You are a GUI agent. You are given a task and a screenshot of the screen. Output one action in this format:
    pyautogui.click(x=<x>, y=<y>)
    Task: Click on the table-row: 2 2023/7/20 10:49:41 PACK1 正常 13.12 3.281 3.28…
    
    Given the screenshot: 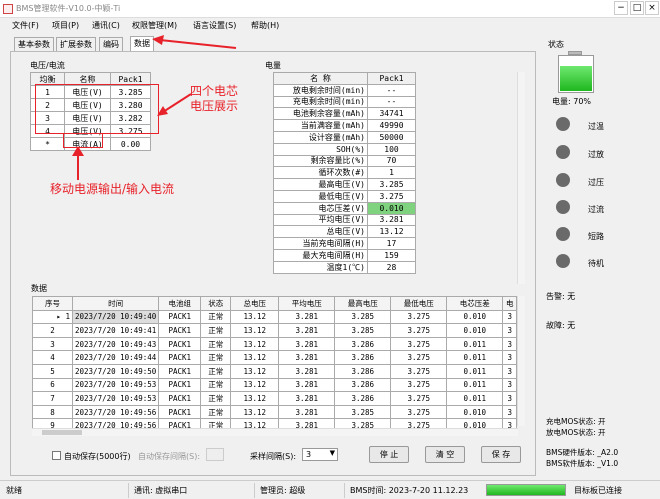 What is the action you would take?
    pyautogui.click(x=275, y=330)
    